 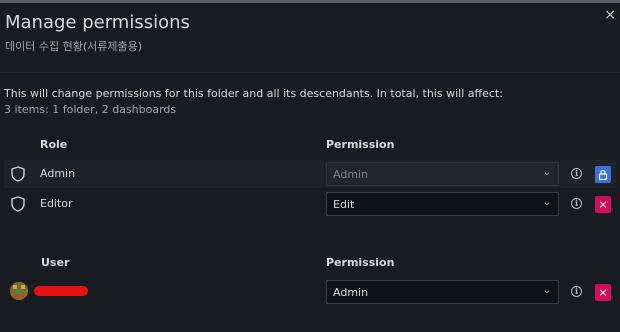 What do you see at coordinates (56, 203) in the screenshot?
I see `role-name: Editor` at bounding box center [56, 203].